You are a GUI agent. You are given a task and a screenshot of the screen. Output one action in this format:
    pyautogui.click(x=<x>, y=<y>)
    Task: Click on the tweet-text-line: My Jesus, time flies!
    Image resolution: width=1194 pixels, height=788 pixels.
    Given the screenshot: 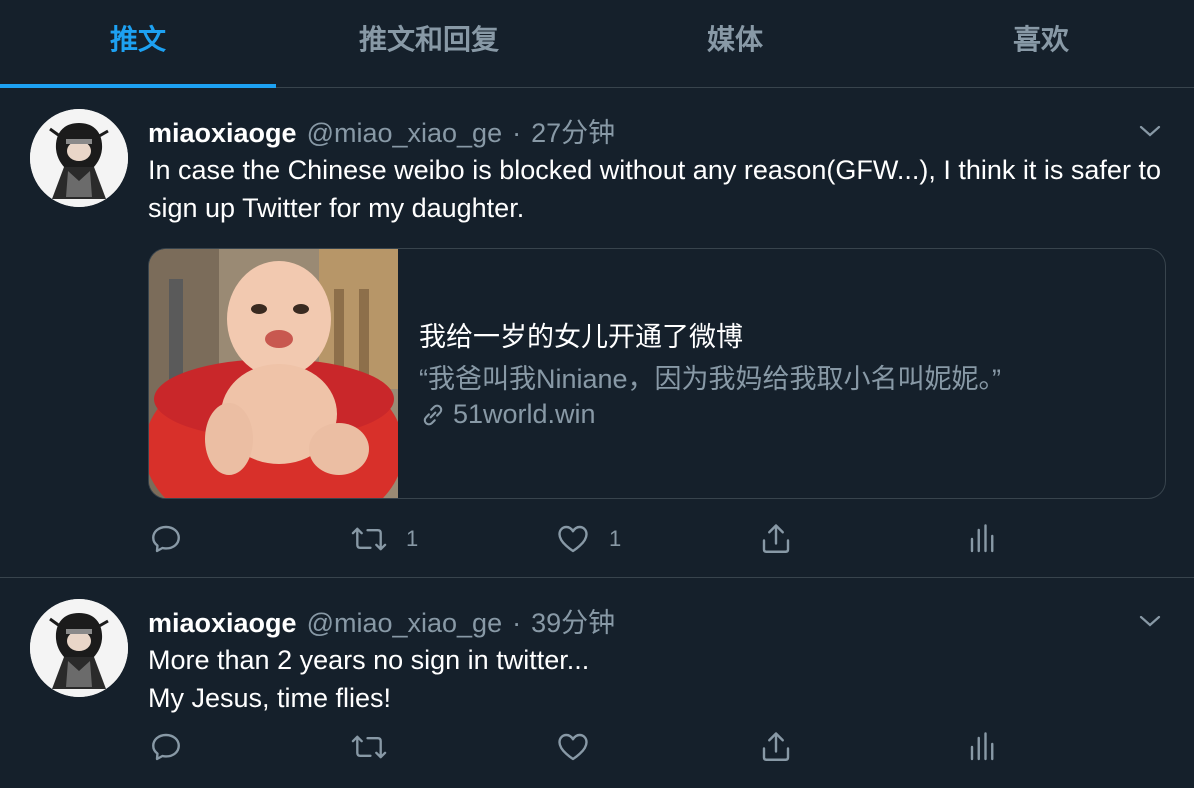 What is the action you would take?
    pyautogui.click(x=270, y=698)
    